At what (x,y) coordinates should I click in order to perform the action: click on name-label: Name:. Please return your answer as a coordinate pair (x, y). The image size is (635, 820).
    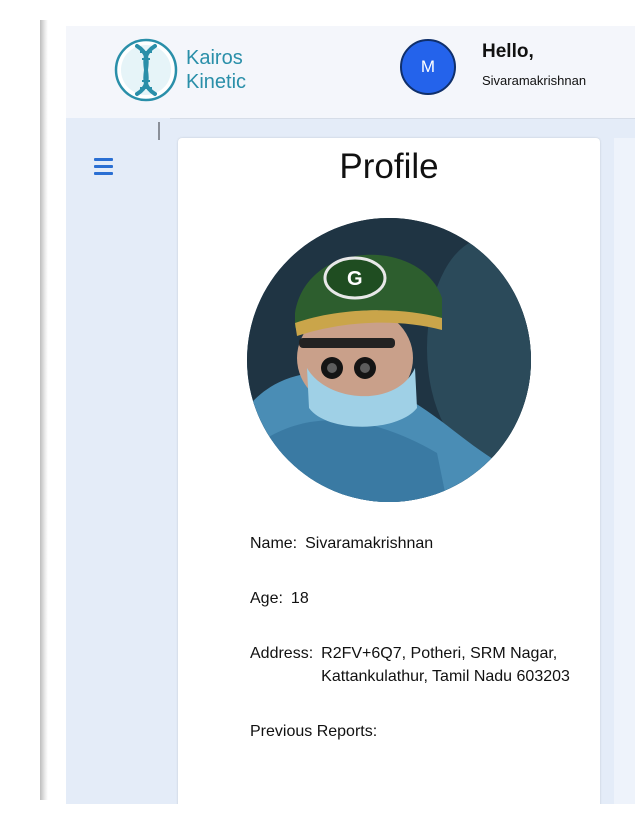
    Looking at the image, I should click on (274, 543).